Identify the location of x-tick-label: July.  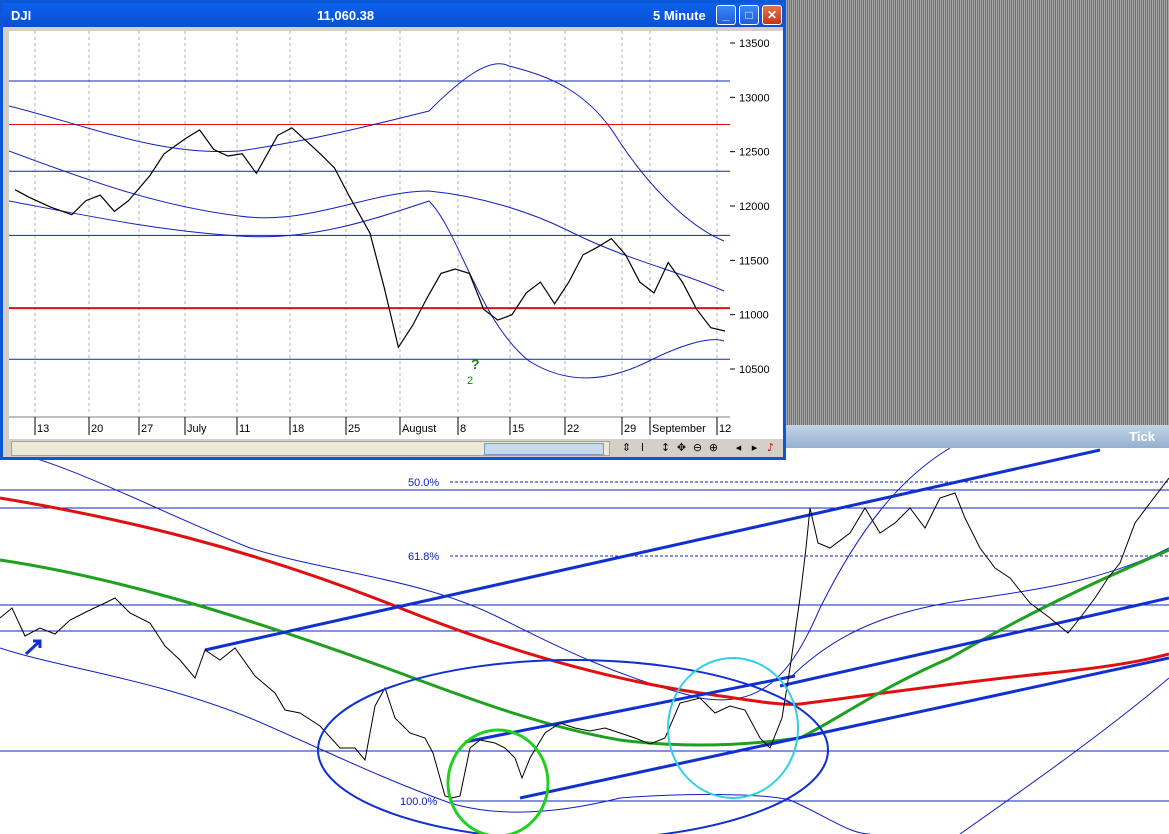
(197, 429).